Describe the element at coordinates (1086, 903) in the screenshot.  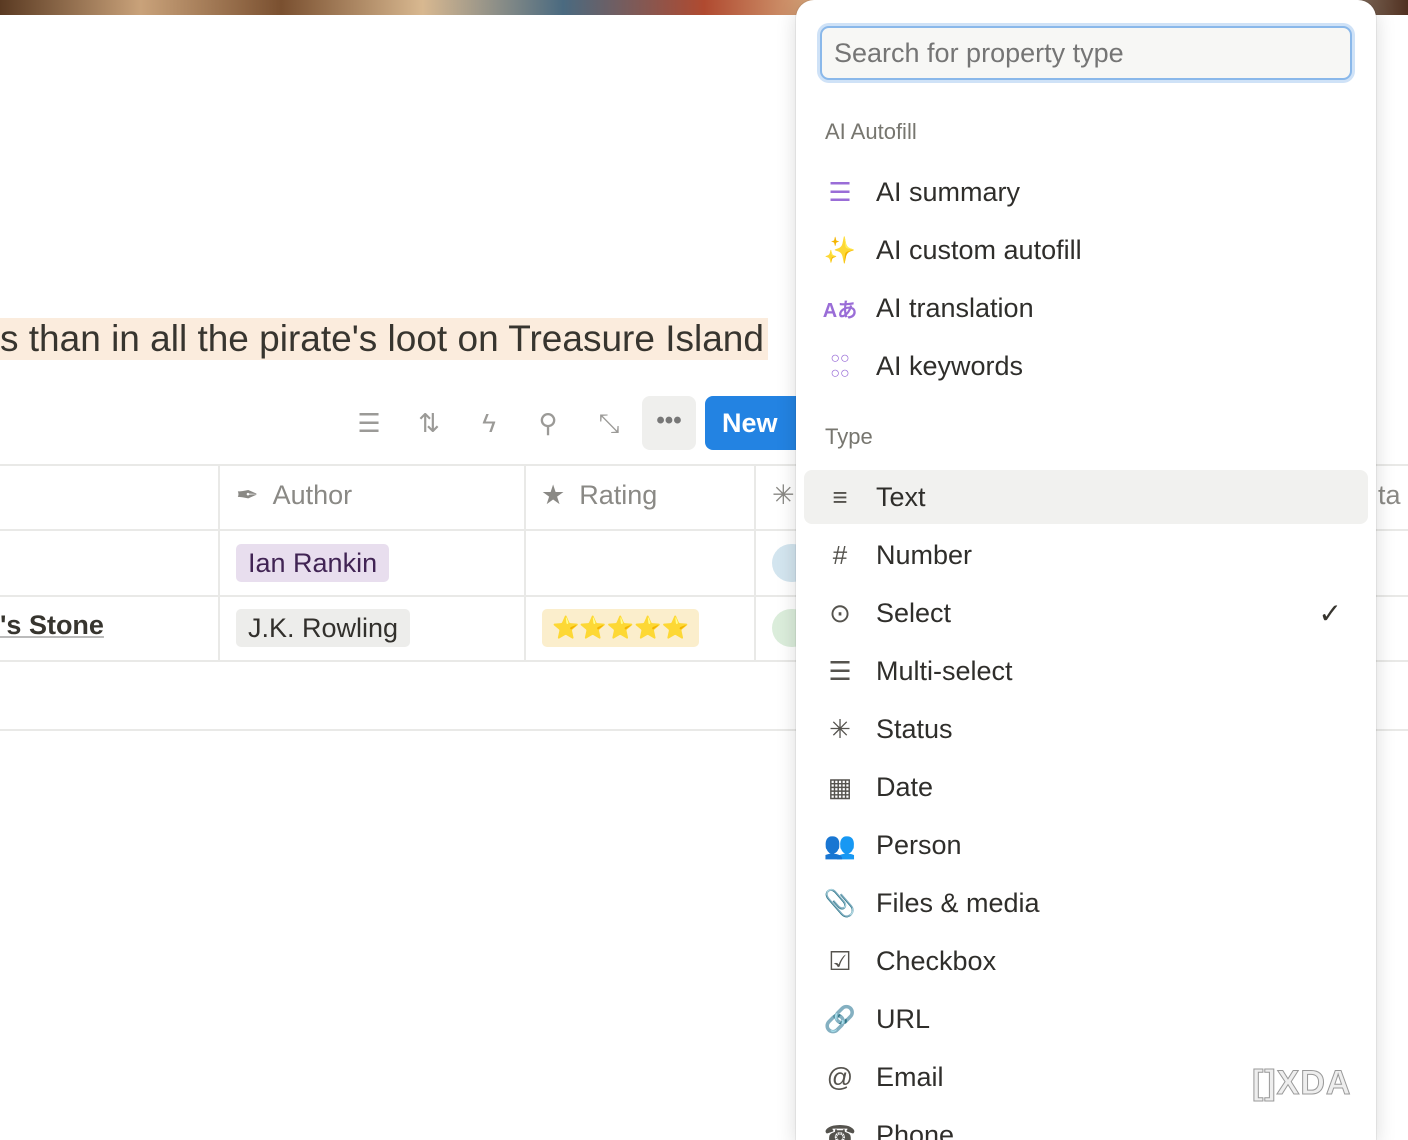
I see `menu-item-files-media: 📎 Files & media` at that location.